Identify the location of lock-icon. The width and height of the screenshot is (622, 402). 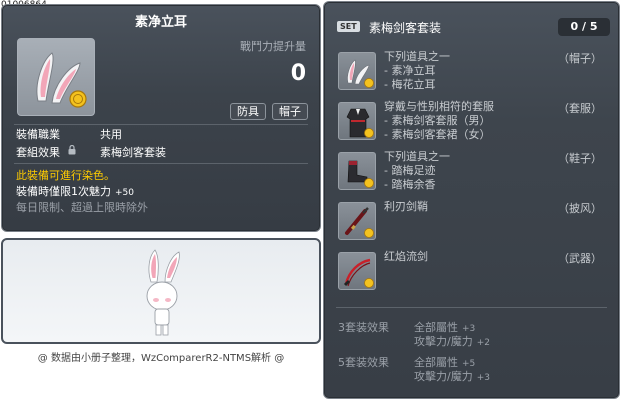
(72, 150).